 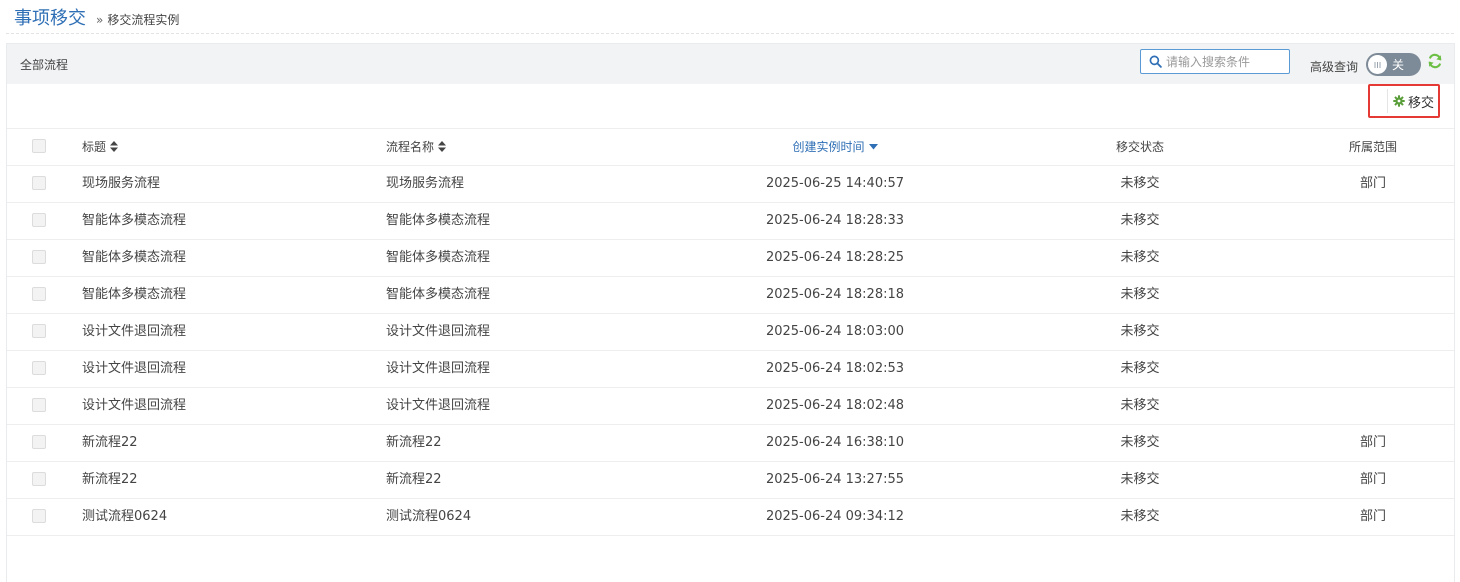 I want to click on cell-created-time: 2025-06-24 18:28:33, so click(x=835, y=220).